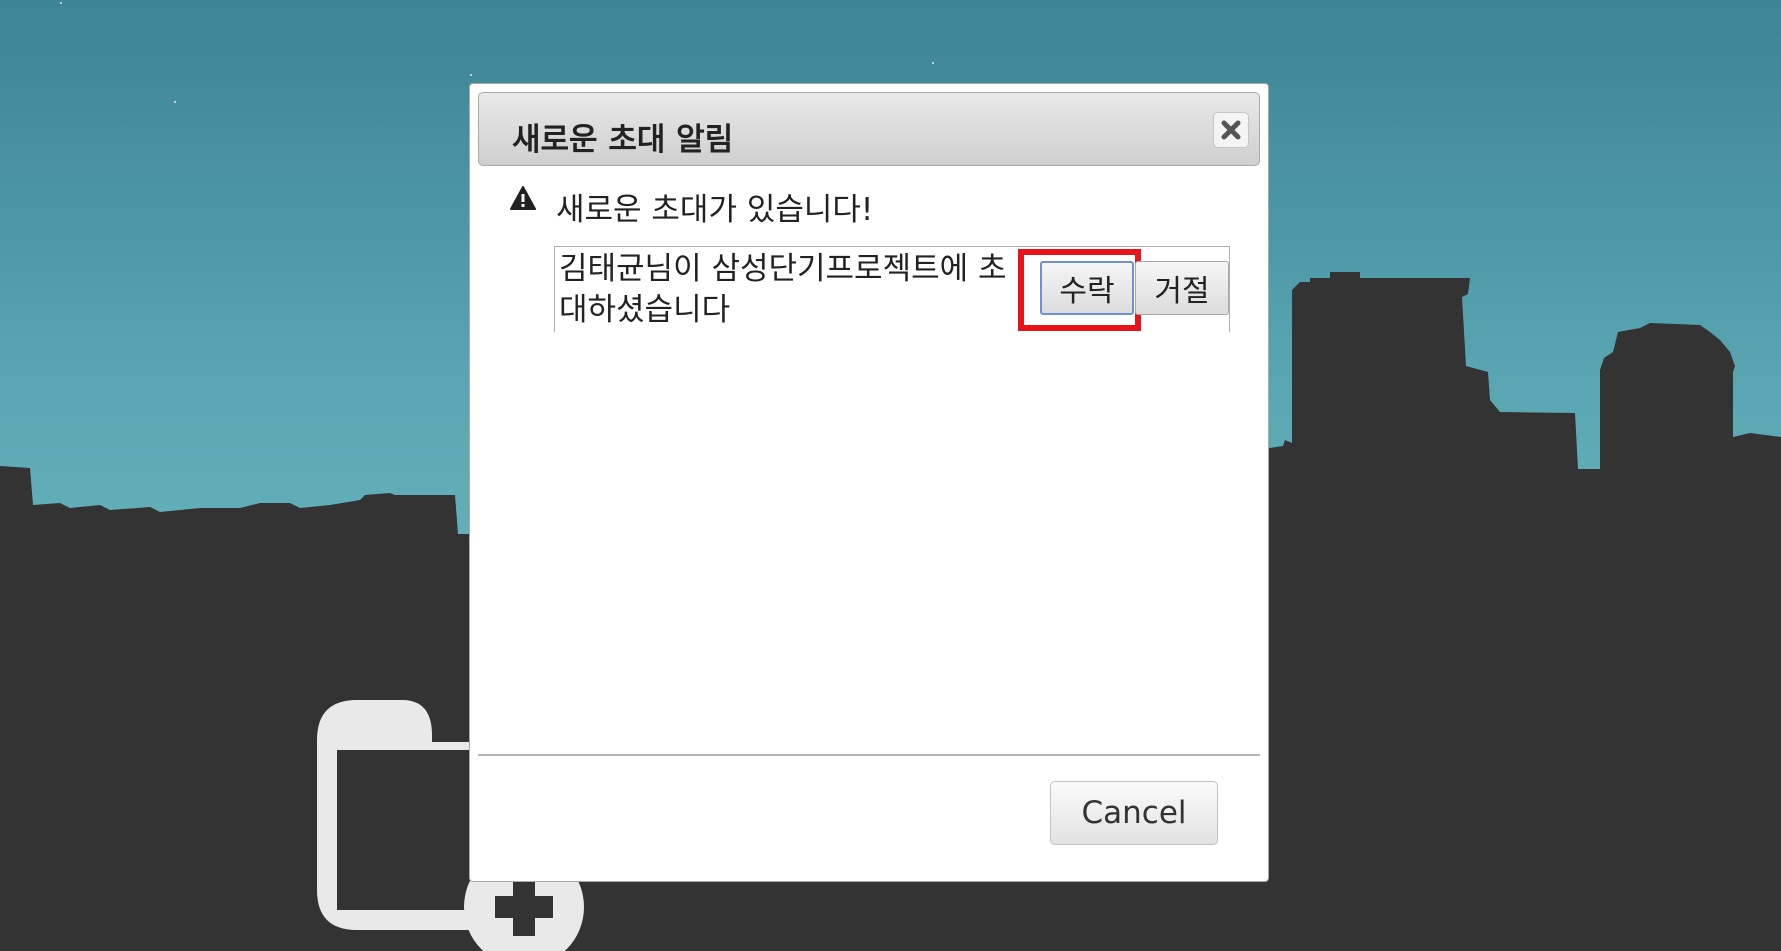 The image size is (1781, 951). What do you see at coordinates (1134, 813) in the screenshot?
I see `cancel-button: Cancel` at bounding box center [1134, 813].